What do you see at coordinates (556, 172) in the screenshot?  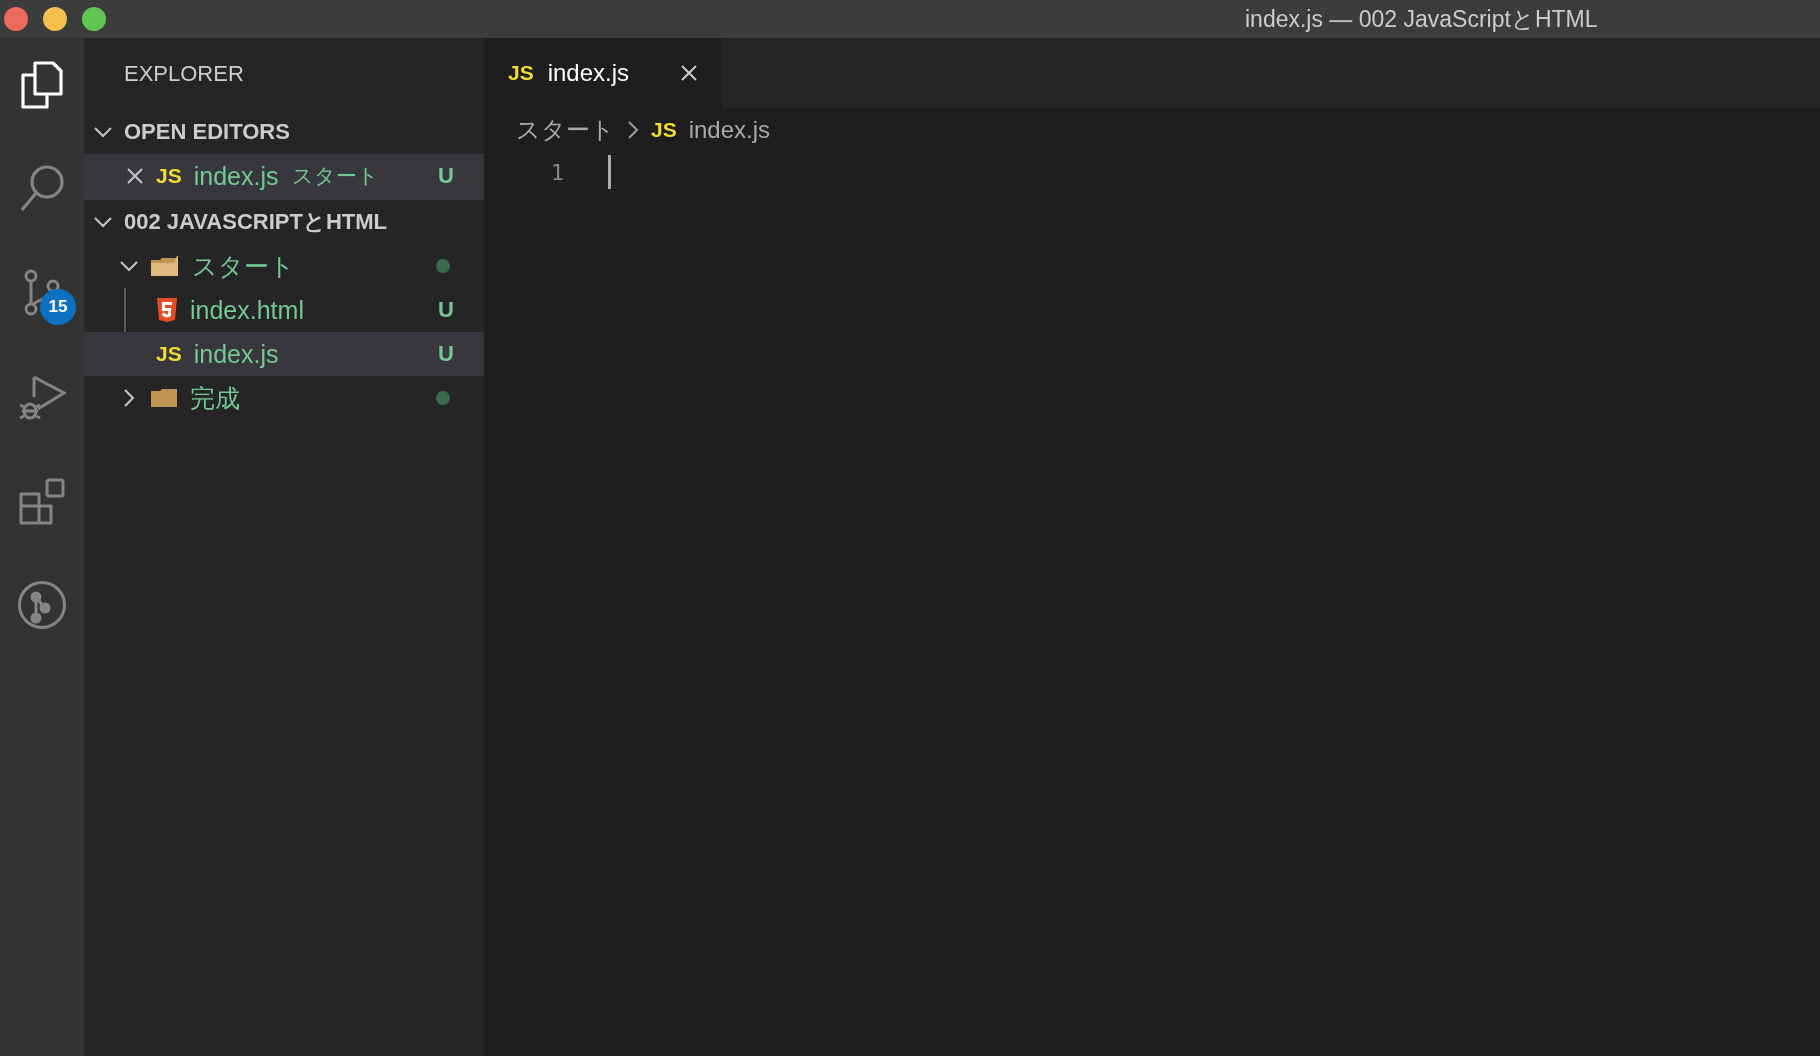 I see `line-number: 1` at bounding box center [556, 172].